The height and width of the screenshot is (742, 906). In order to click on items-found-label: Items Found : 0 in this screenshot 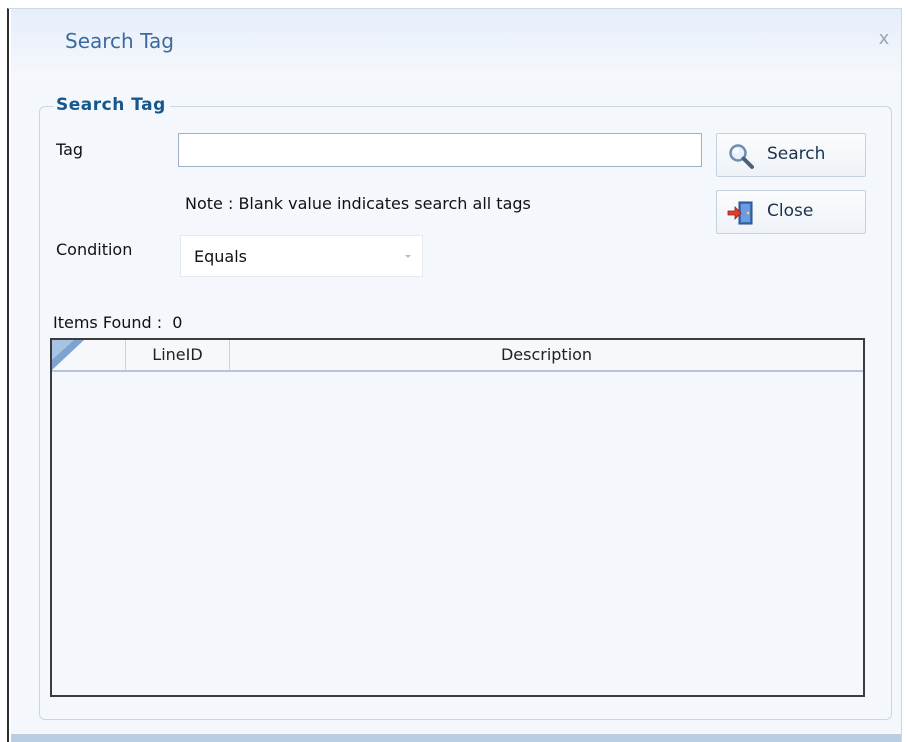, I will do `click(117, 322)`.